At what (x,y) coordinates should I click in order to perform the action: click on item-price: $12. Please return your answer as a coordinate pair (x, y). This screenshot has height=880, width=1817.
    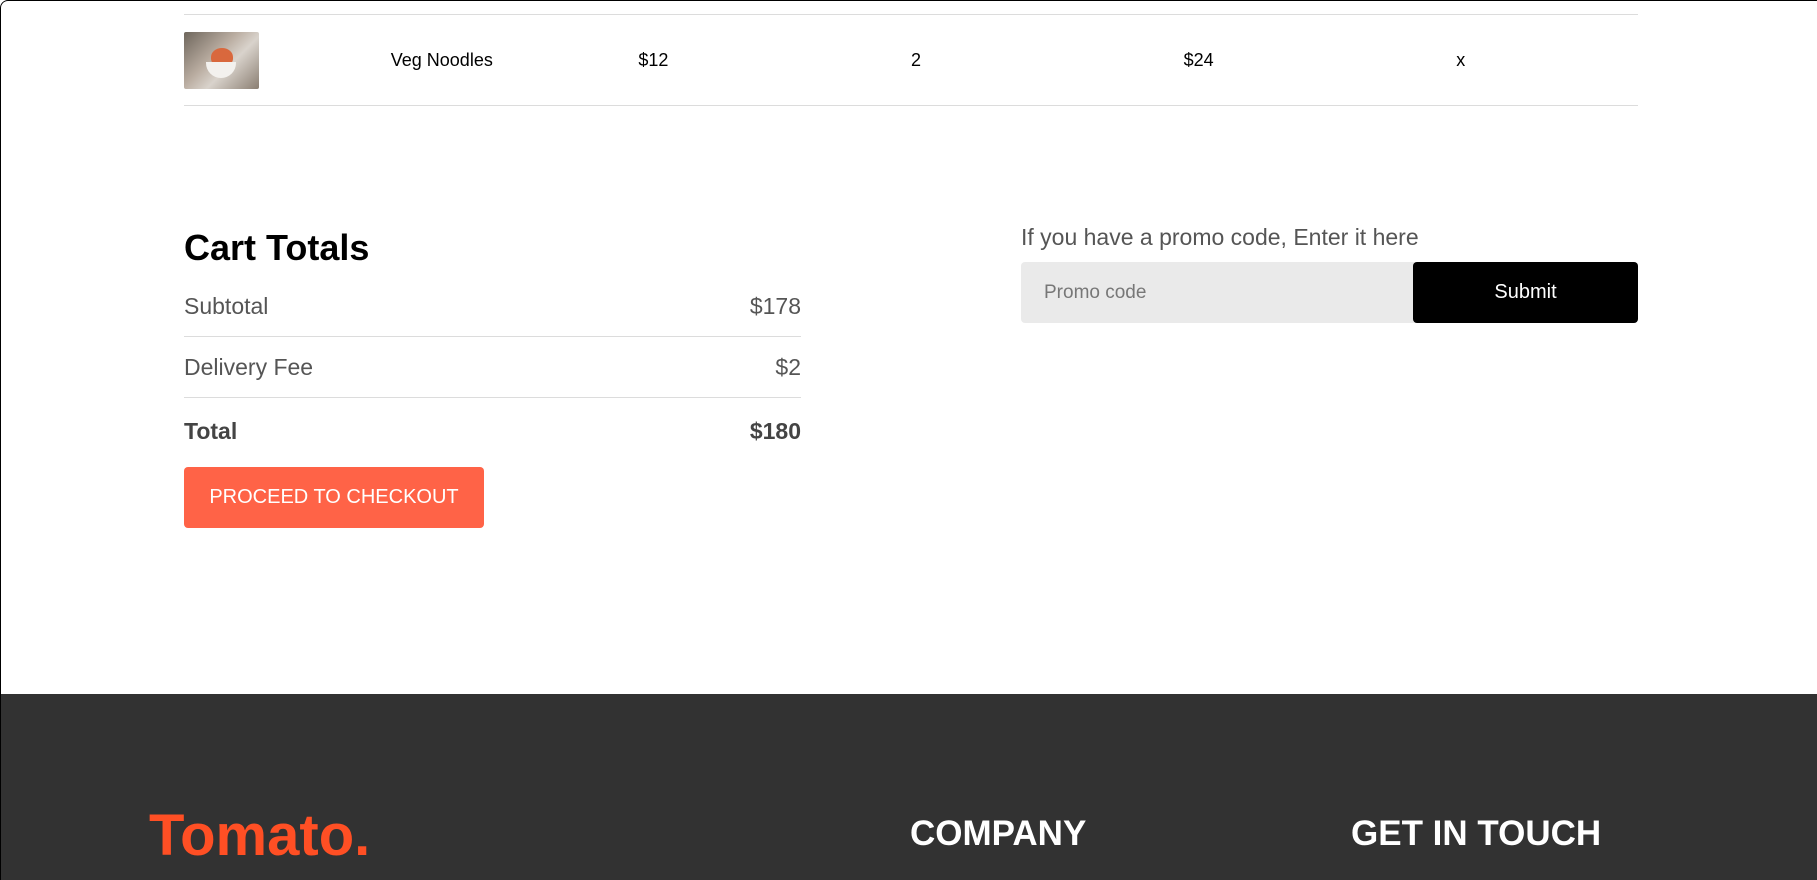
    Looking at the image, I should click on (653, 59).